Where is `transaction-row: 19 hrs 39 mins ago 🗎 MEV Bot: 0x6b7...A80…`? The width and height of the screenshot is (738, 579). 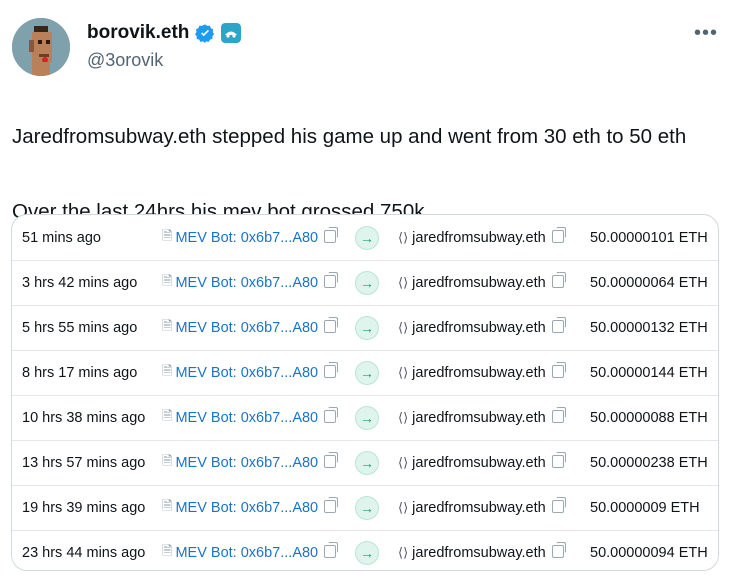 transaction-row: 19 hrs 39 mins ago 🗎 MEV Bot: 0x6b7...A80… is located at coordinates (365, 508).